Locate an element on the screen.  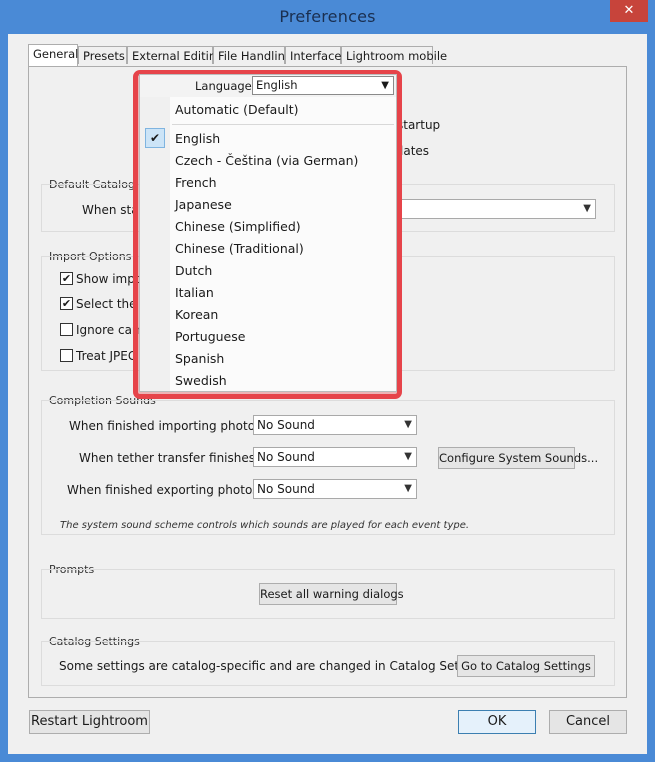
language-option-chinese-simplified: Chinese (Simplified) is located at coordinates (238, 226).